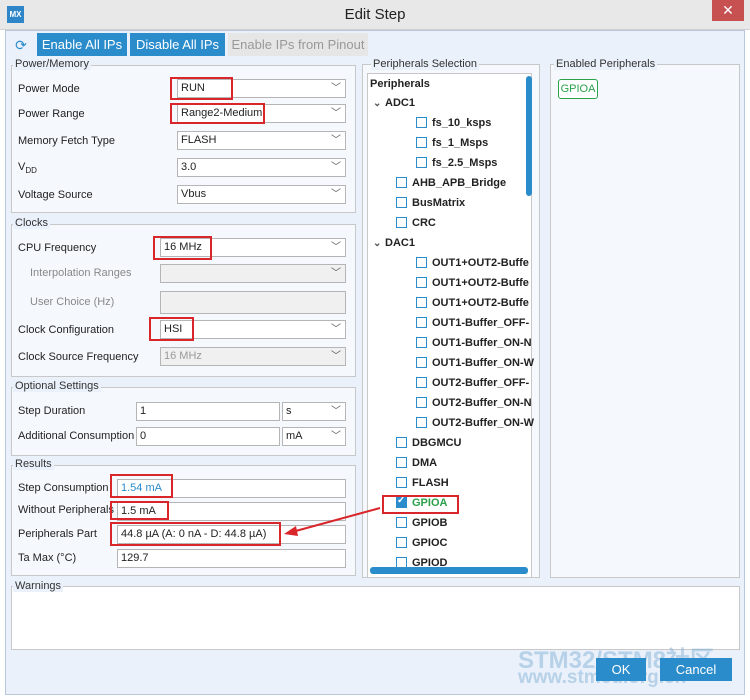  I want to click on power-mode-label: Power Mode, so click(49, 89).